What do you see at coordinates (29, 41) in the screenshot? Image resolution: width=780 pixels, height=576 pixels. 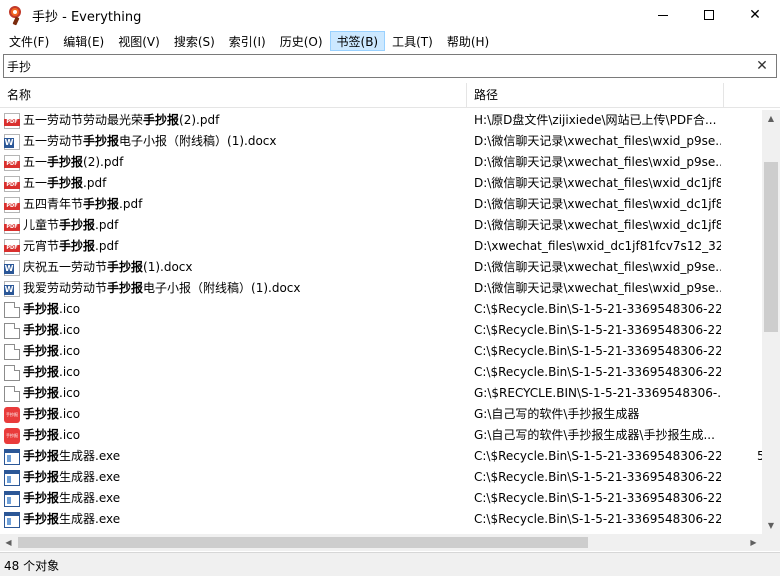 I see `menu-item-0: 文件(F)` at bounding box center [29, 41].